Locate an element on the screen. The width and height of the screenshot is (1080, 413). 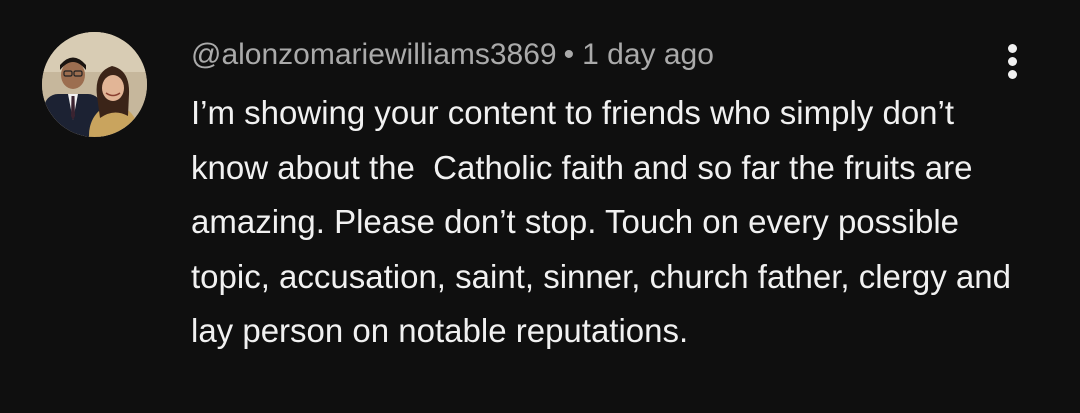
comment-header: @alonzomariewilliams3869 • 1 day ago is located at coordinates (452, 55).